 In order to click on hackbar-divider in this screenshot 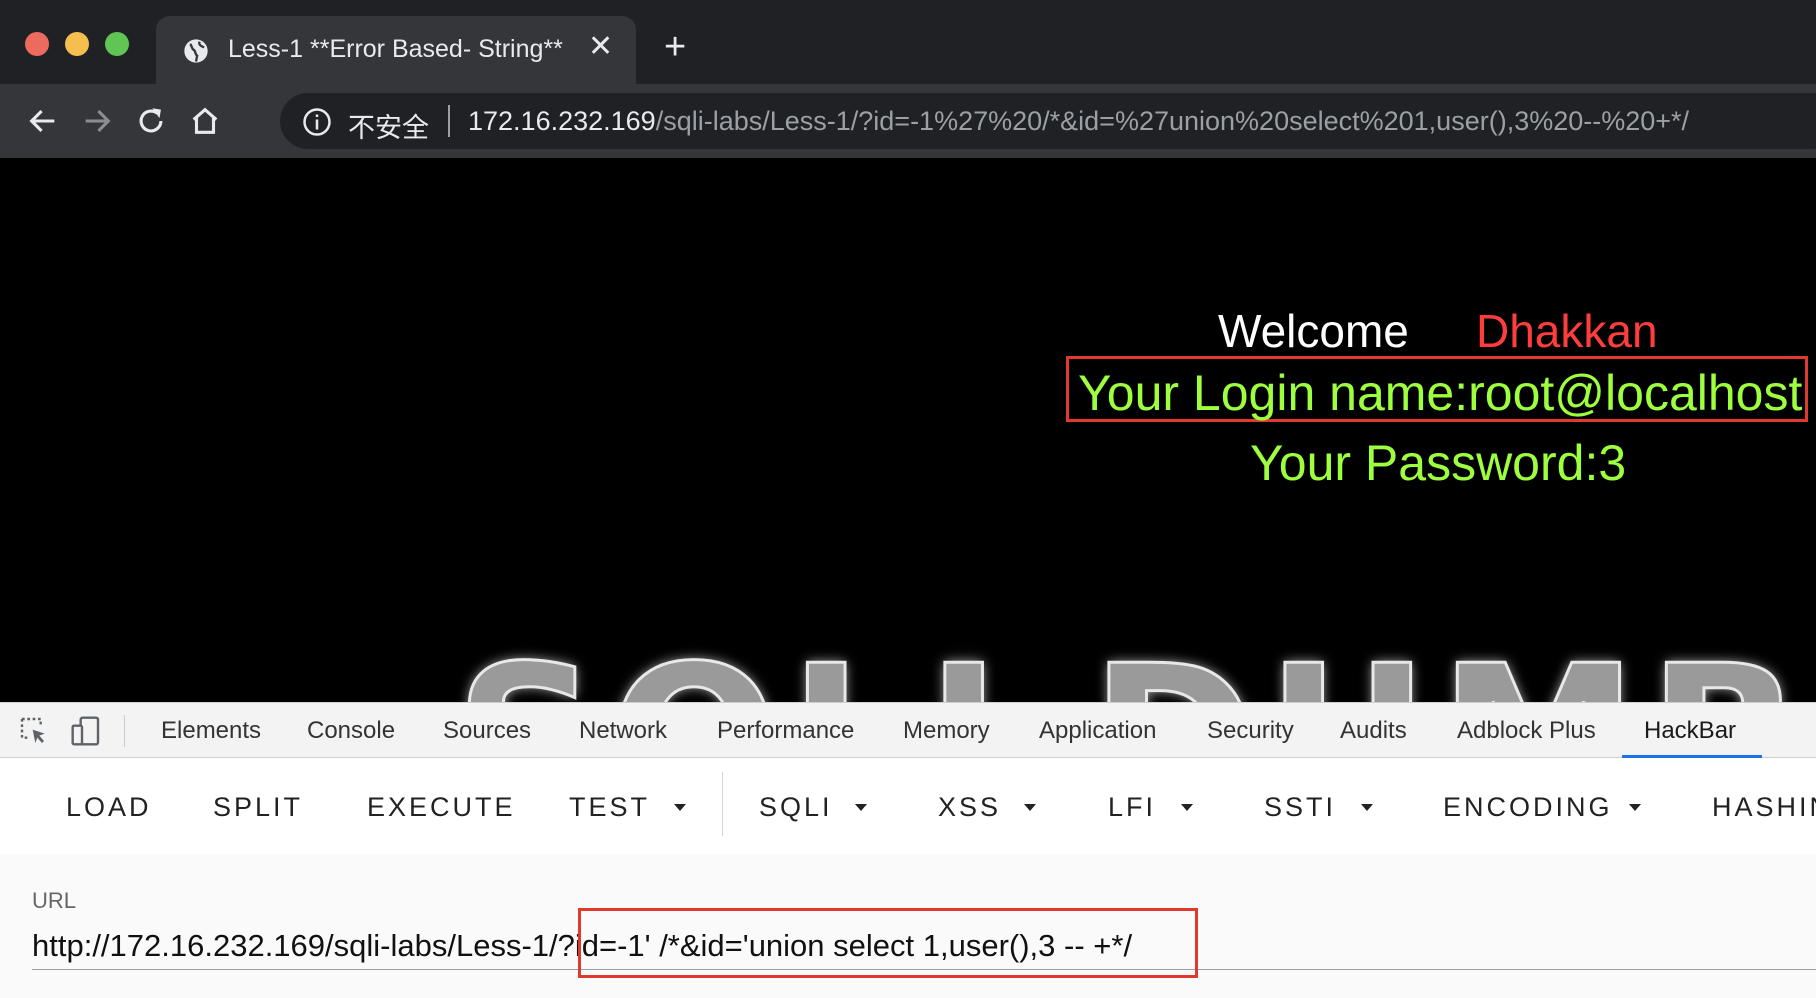, I will do `click(722, 804)`.